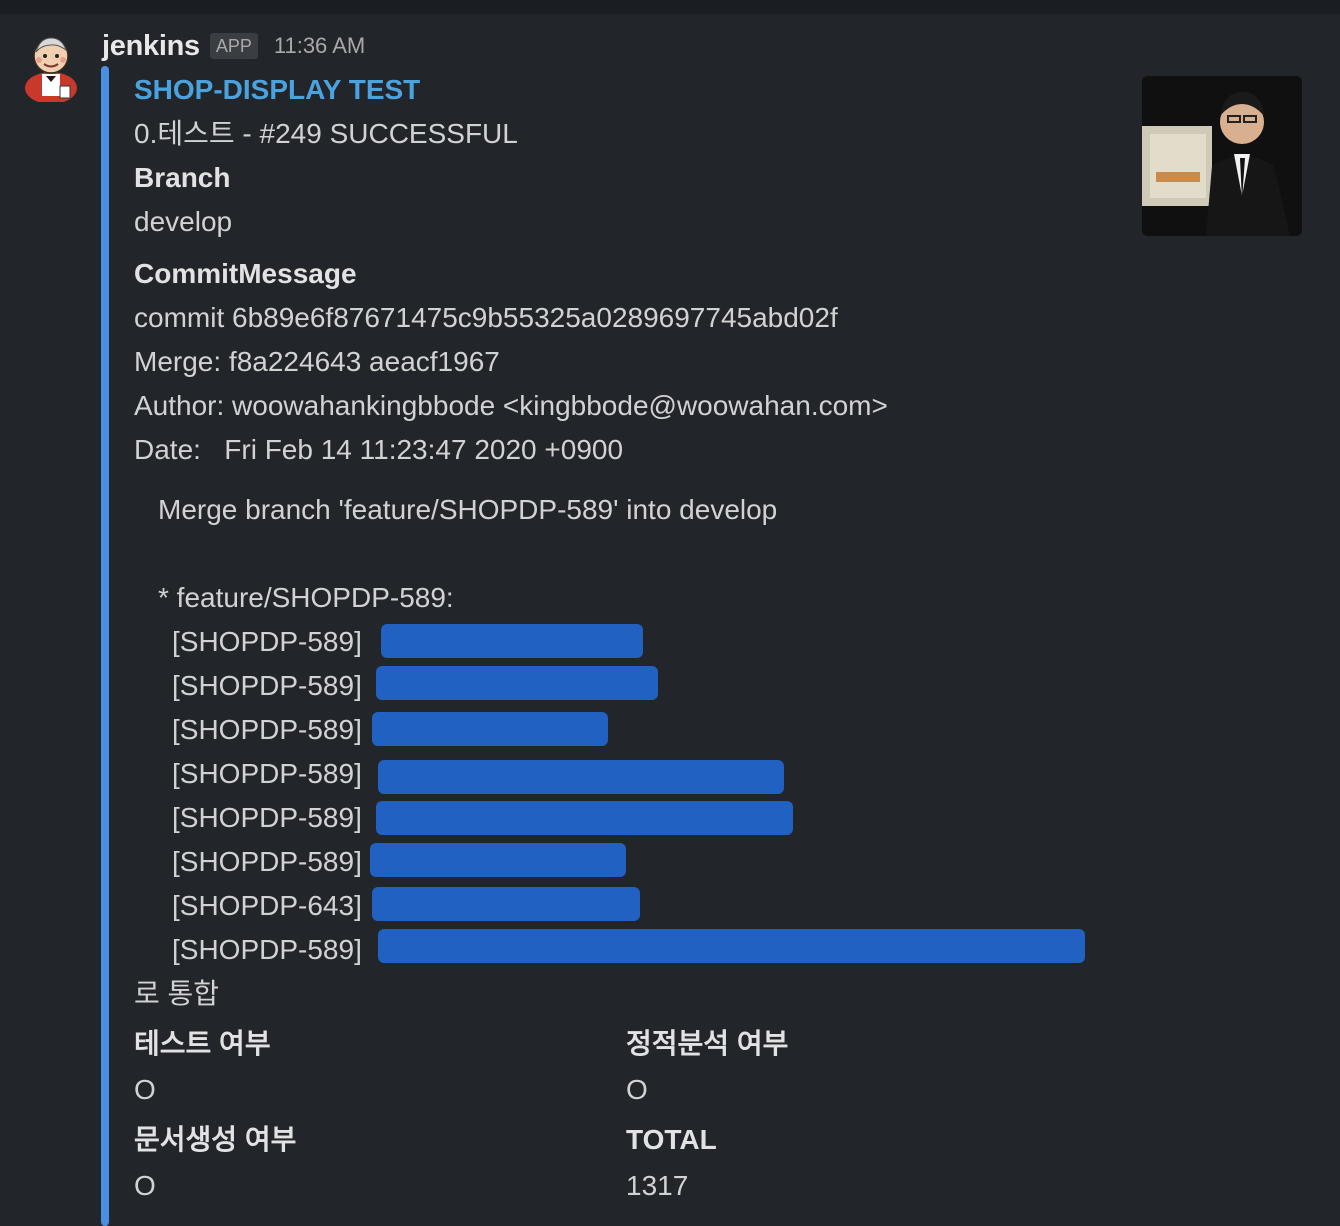  What do you see at coordinates (306, 597) in the screenshot?
I see `feature-branch-line: * feature/SHOPDP-589:` at bounding box center [306, 597].